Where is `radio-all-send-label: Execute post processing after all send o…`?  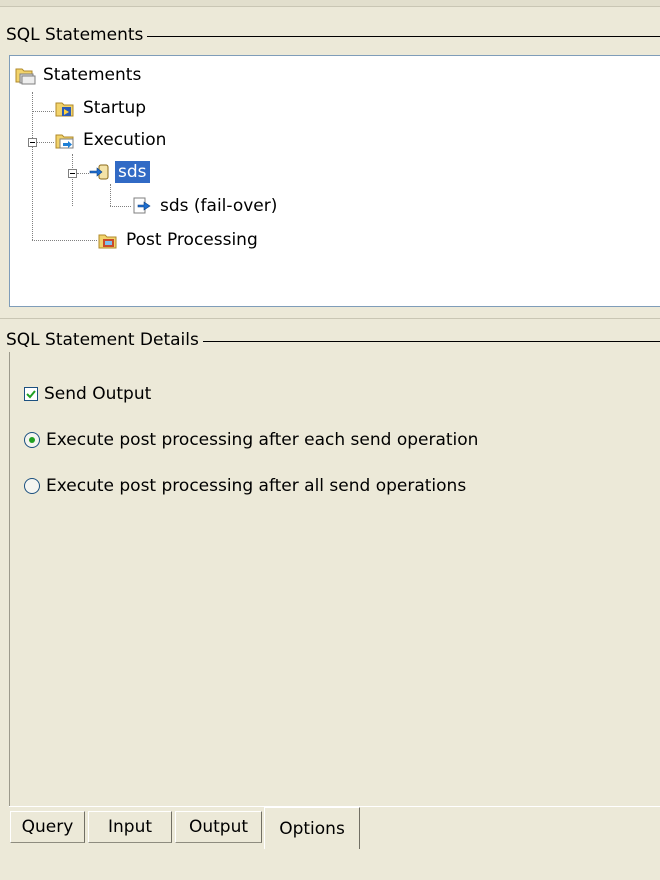 radio-all-send-label: Execute post processing after all send o… is located at coordinates (256, 486).